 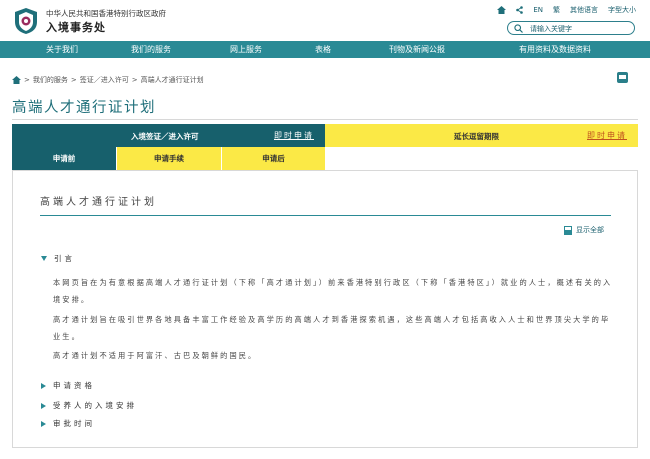 I want to click on show-all-toggle: 显示全部, so click(x=584, y=230).